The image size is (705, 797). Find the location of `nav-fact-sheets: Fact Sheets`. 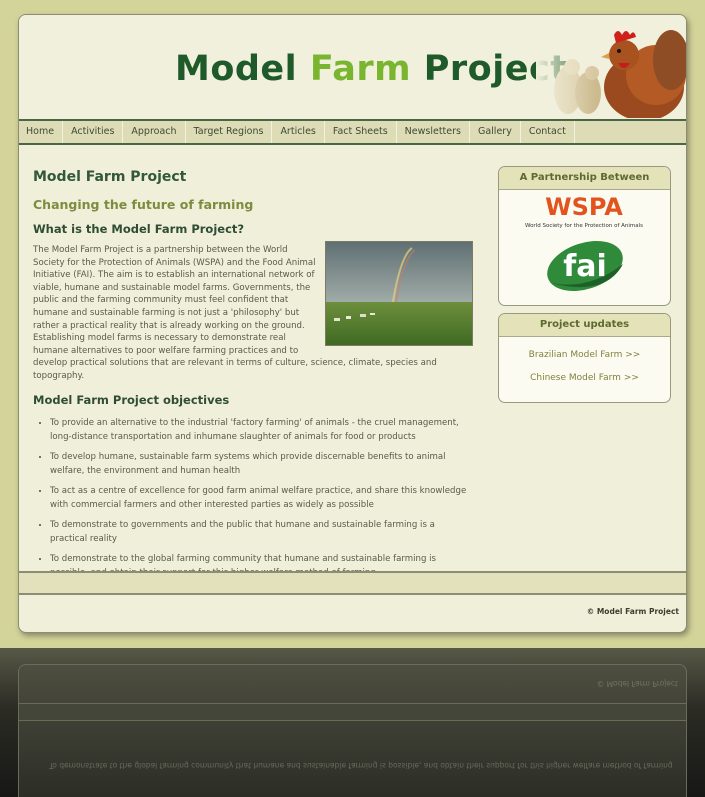

nav-fact-sheets: Fact Sheets is located at coordinates (361, 132).